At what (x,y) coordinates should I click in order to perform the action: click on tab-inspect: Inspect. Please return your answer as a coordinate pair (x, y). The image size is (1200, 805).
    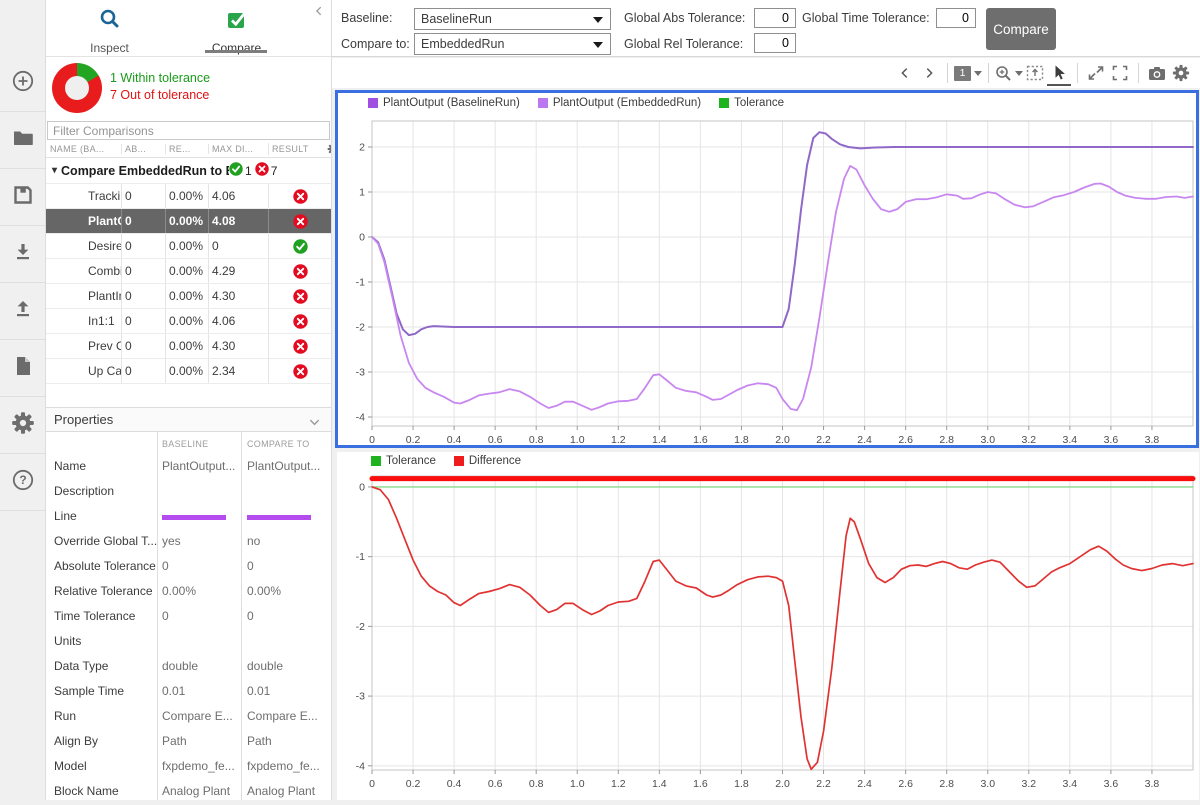
    Looking at the image, I should click on (109, 28).